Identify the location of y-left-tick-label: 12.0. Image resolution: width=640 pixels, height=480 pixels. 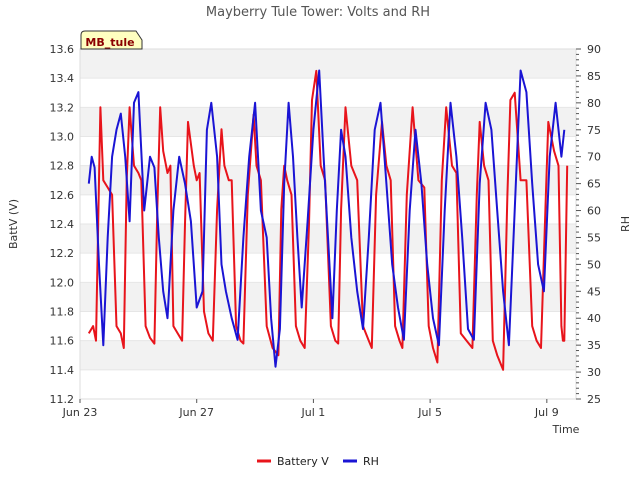
(62, 282).